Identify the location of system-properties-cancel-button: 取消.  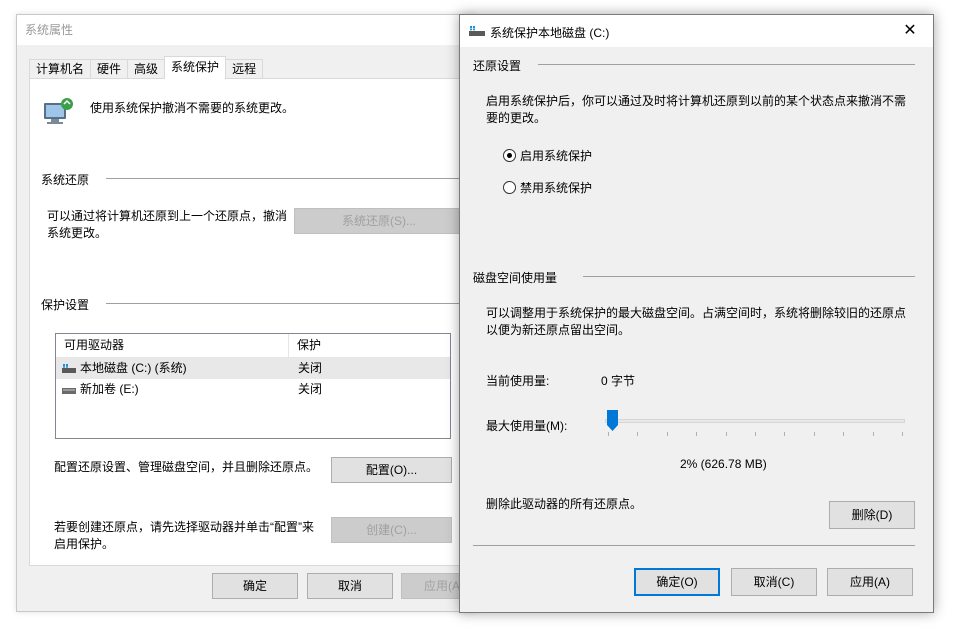
(350, 586).